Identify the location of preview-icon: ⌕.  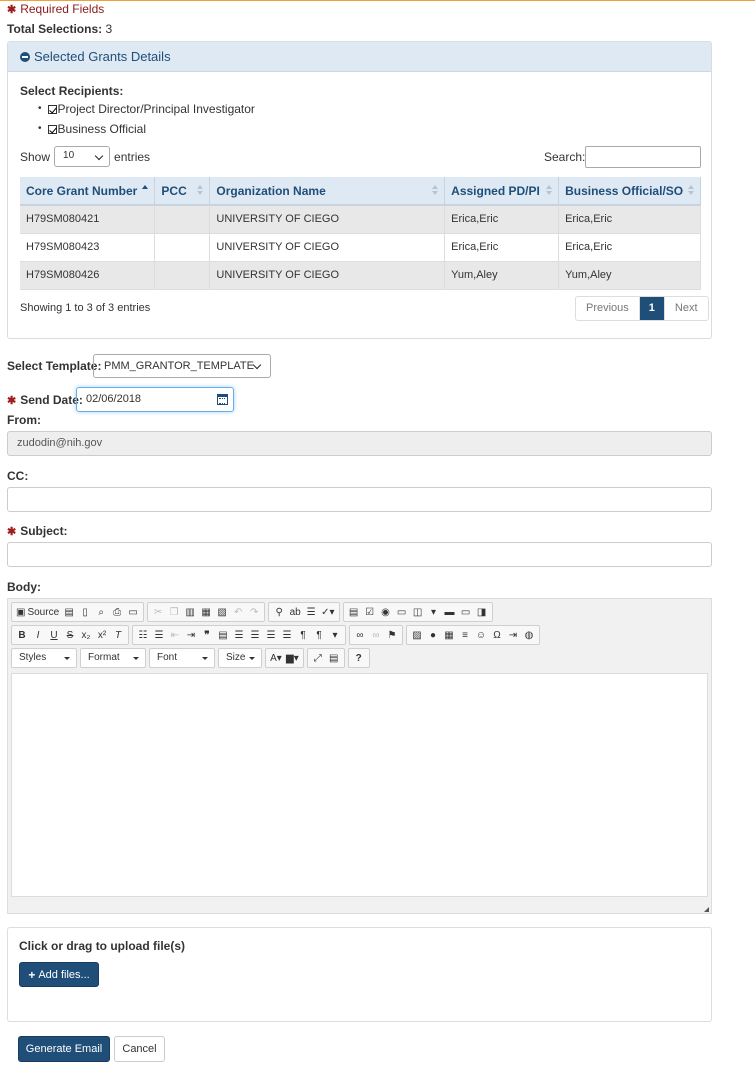
(101, 612).